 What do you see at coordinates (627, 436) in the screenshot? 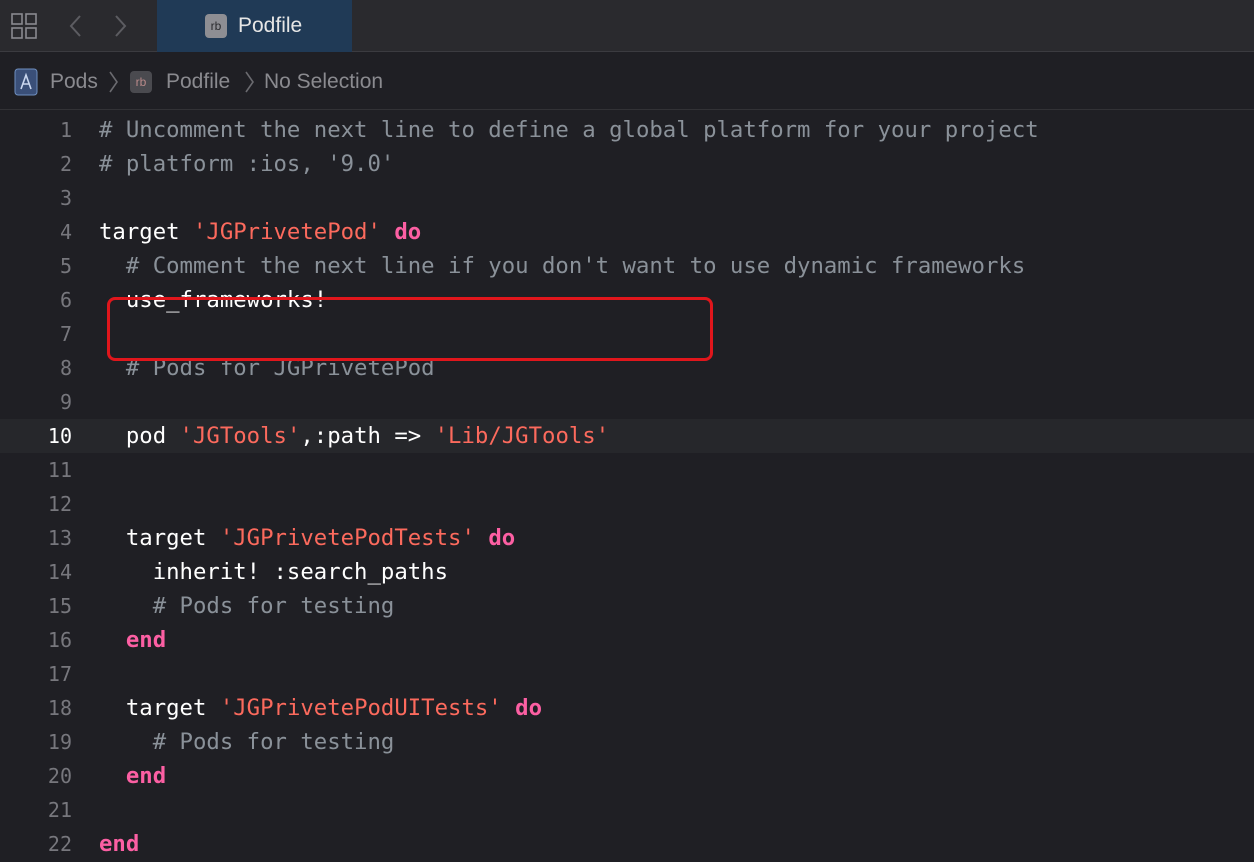
I see `code-line: 10 pod 'JGTools',:path => 'Lib/JGTools'` at bounding box center [627, 436].